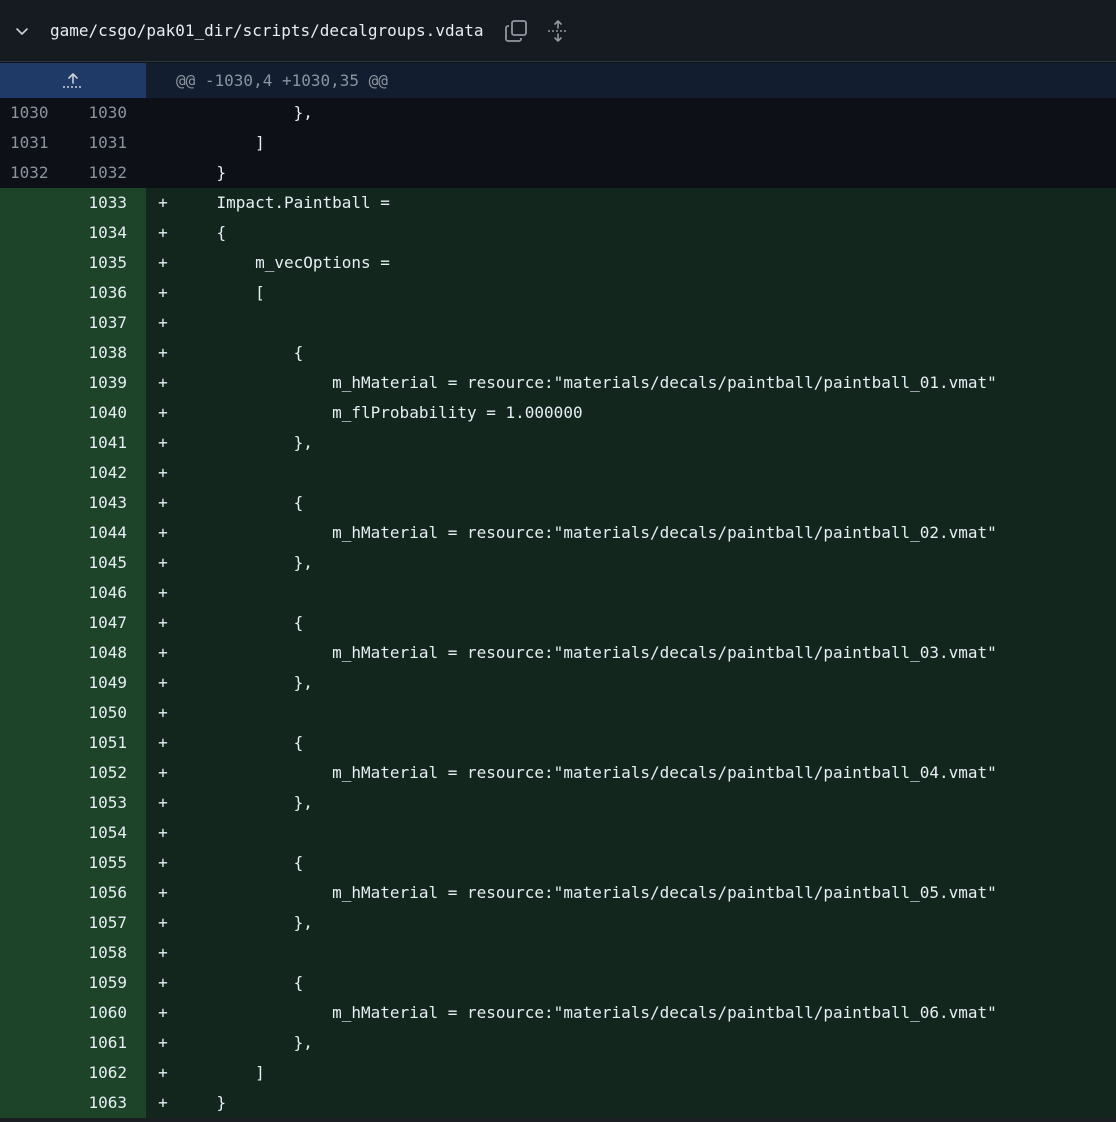  Describe the element at coordinates (558, 203) in the screenshot. I see `diff-line-added: 1033 + Impact.Paintball =` at that location.